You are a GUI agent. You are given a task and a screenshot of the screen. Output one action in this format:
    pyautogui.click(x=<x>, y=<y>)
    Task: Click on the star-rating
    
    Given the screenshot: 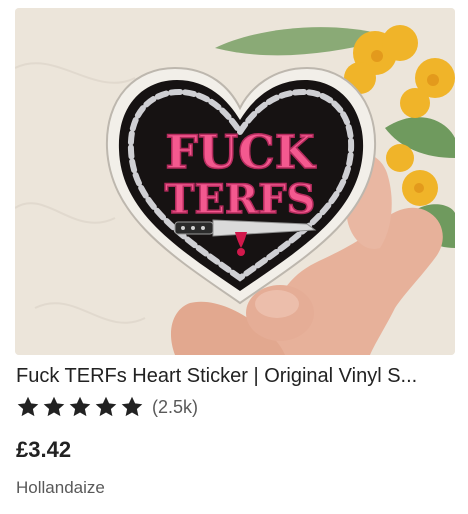 What is the action you would take?
    pyautogui.click(x=80, y=407)
    